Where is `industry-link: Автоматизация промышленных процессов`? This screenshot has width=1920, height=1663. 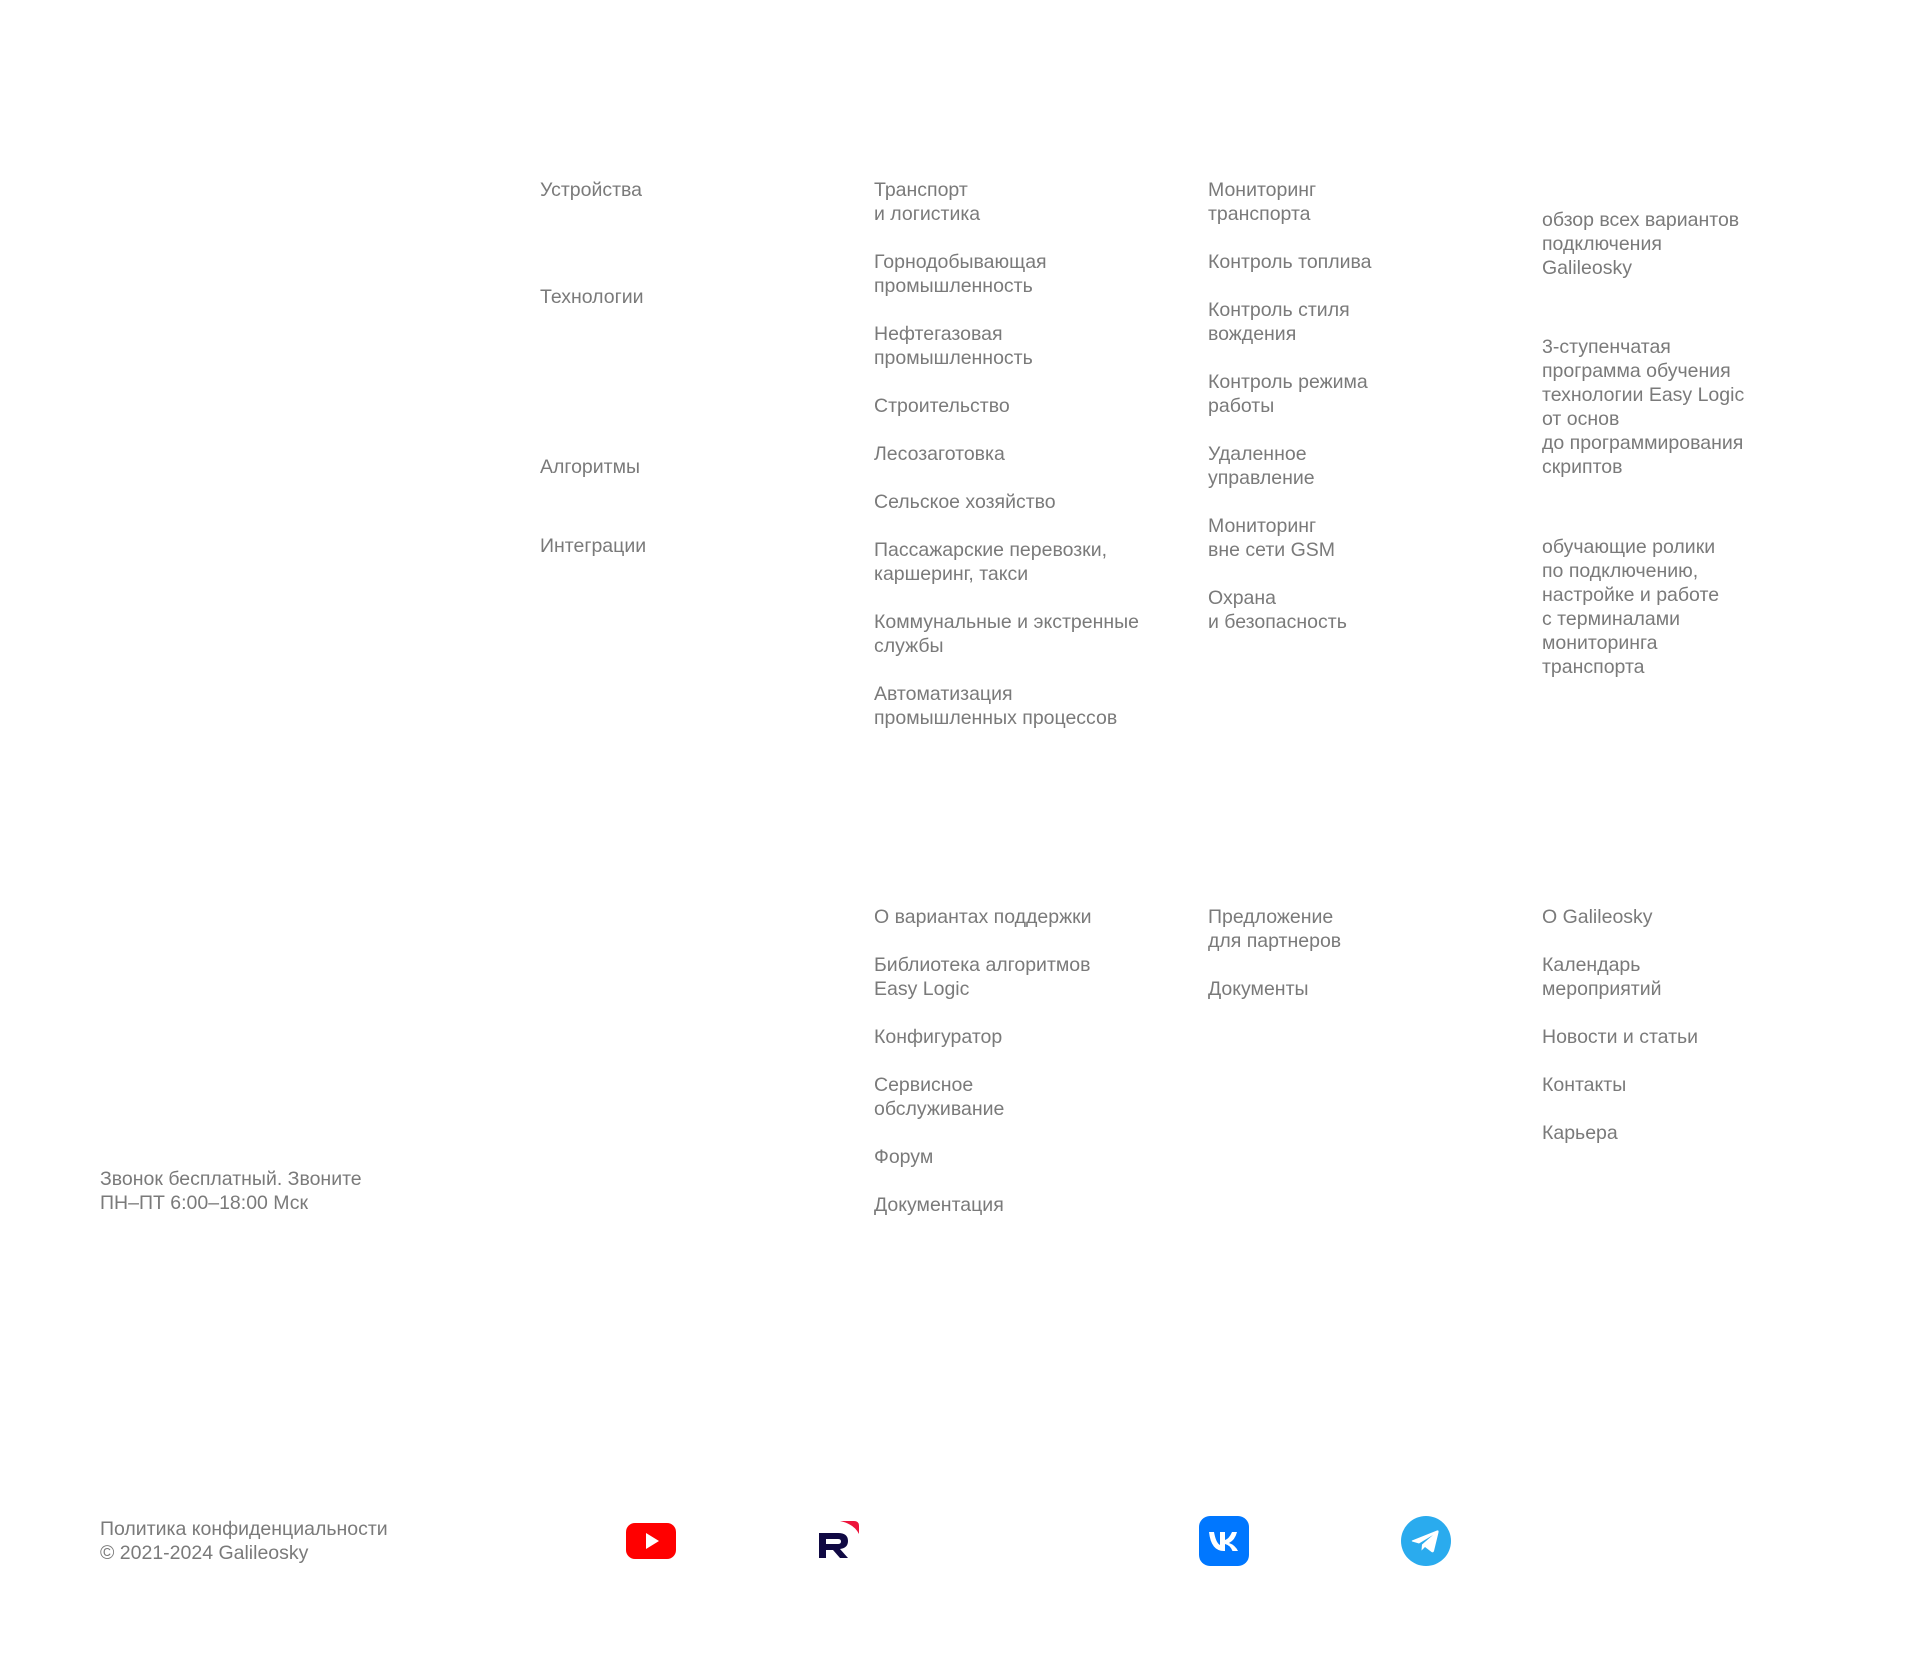 industry-link: Автоматизация промышленных процессов is located at coordinates (1024, 706).